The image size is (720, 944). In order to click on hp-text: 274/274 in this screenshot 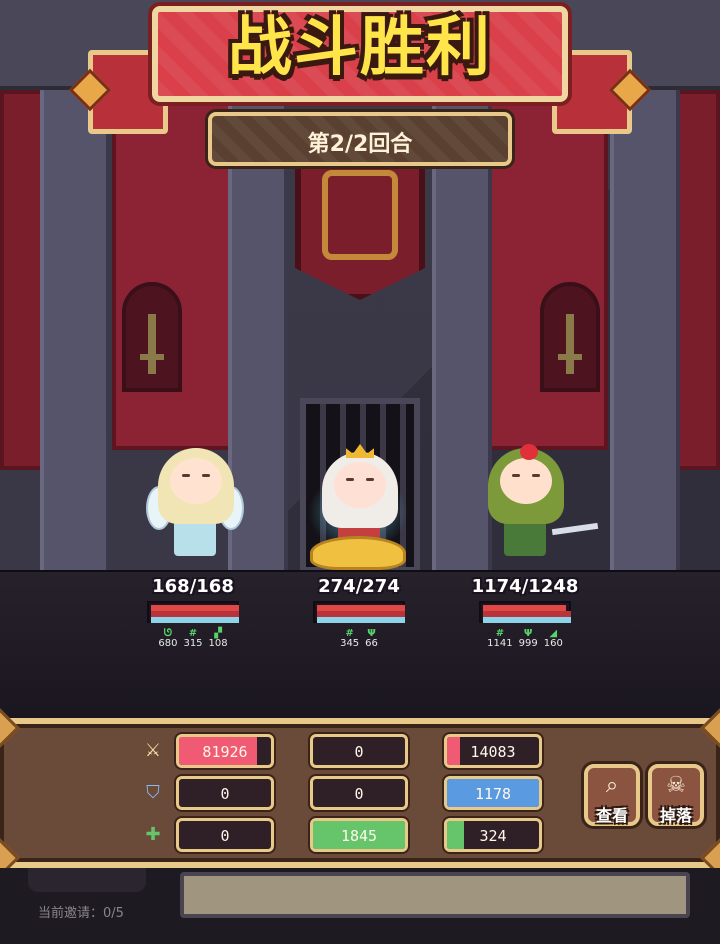, I will do `click(359, 586)`.